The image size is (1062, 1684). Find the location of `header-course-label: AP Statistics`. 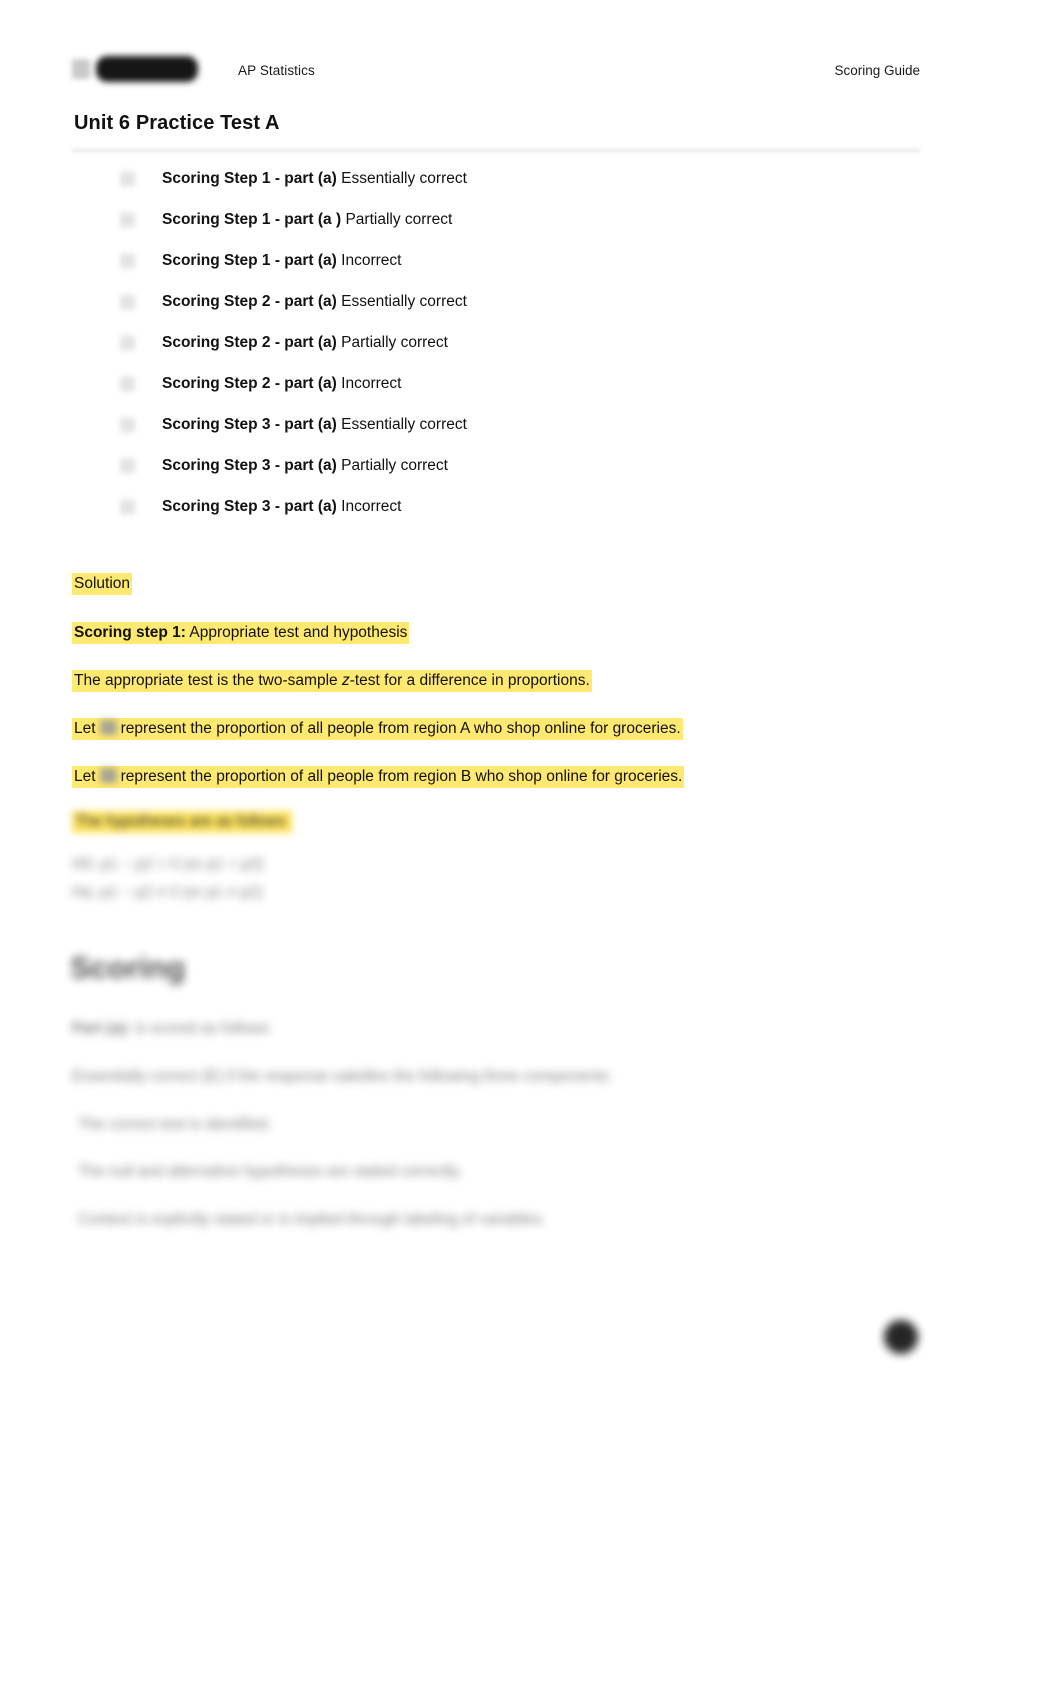

header-course-label: AP Statistics is located at coordinates (276, 70).